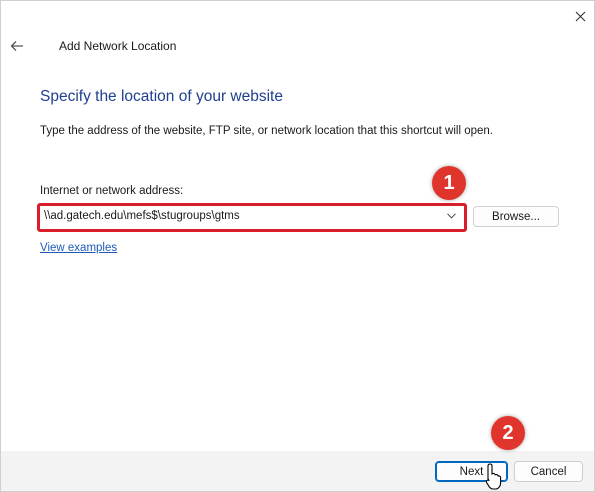  I want to click on close-button, so click(580, 16).